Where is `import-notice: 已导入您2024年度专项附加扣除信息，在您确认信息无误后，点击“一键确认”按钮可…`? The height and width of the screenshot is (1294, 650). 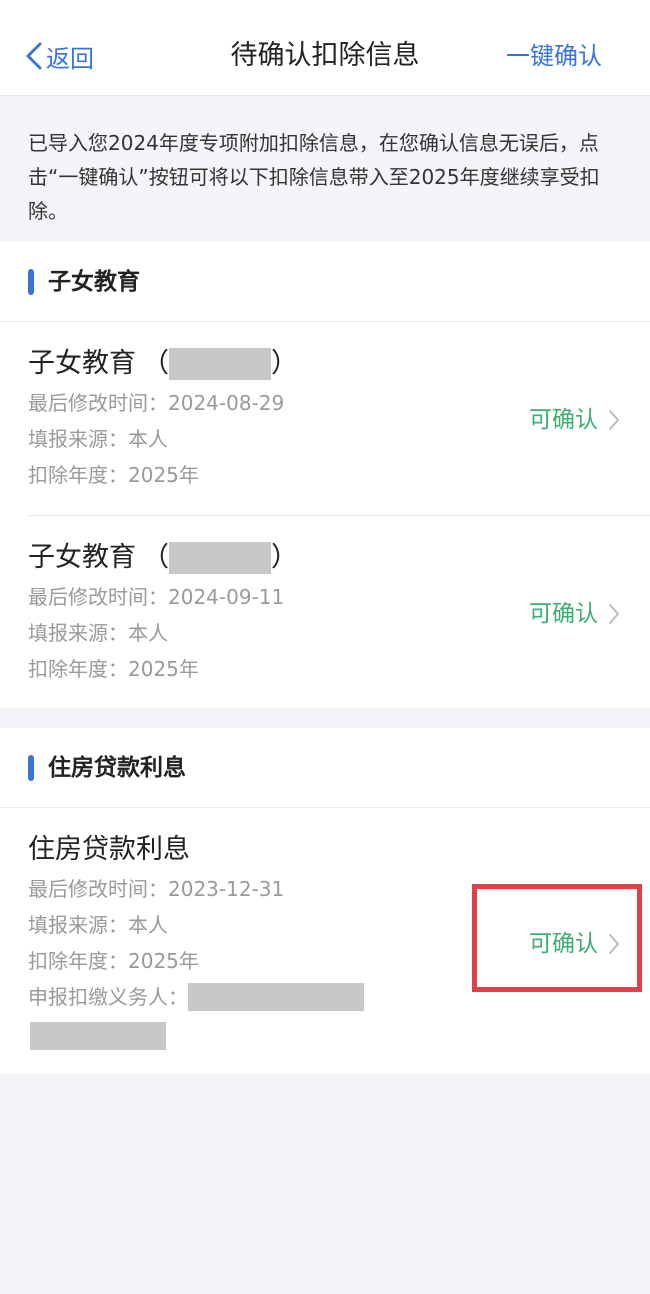
import-notice: 已导入您2024年度专项附加扣除信息，在您确认信息无误后，点击“一键确认”按钮可… is located at coordinates (314, 177).